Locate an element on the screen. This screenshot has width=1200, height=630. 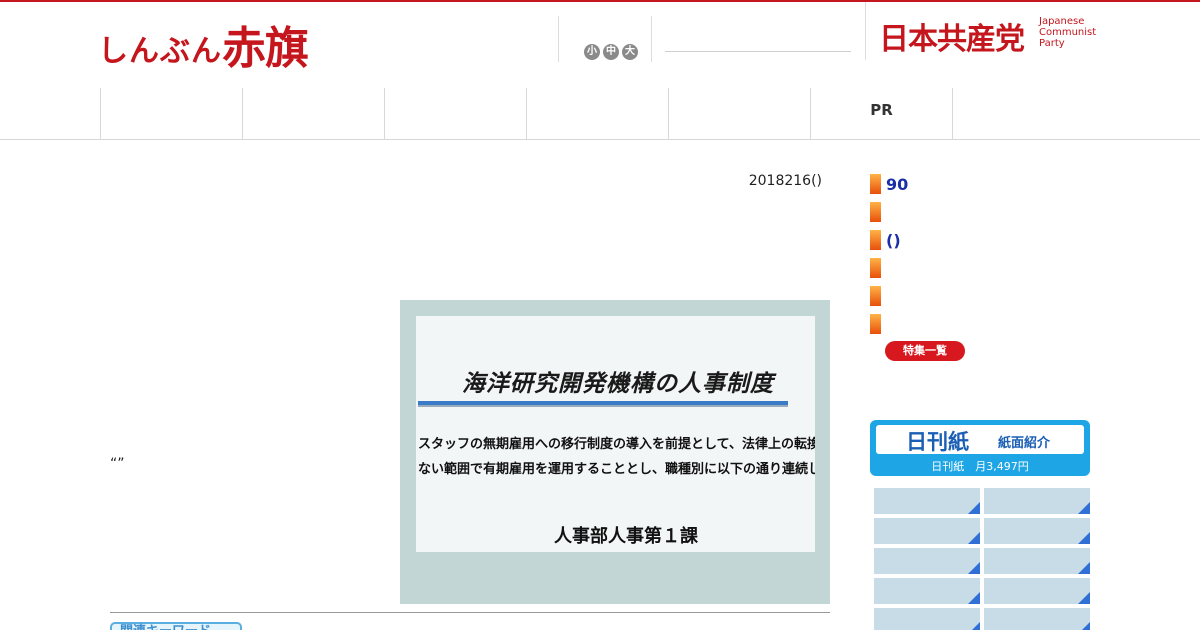
nikkan-banner: 日刊紙 紙面紹介 日刊紙 月3,497円 is located at coordinates (980, 448).